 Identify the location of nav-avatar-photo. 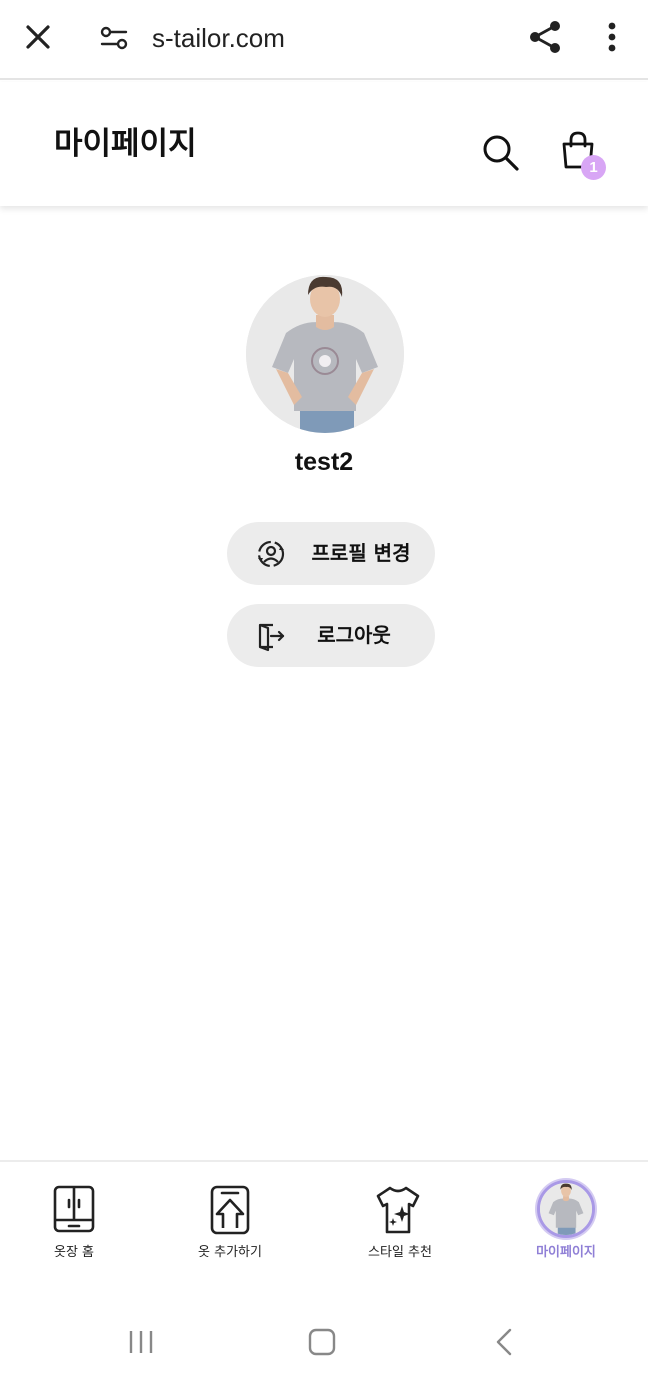
(566, 1209).